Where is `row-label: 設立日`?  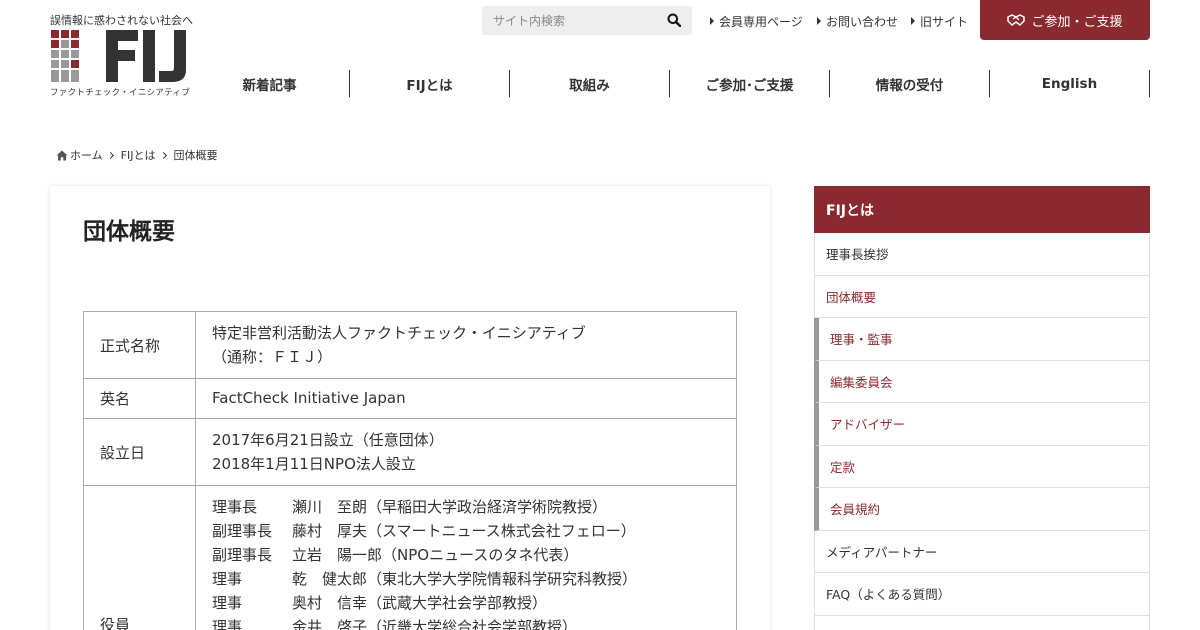 row-label: 設立日 is located at coordinates (139, 452).